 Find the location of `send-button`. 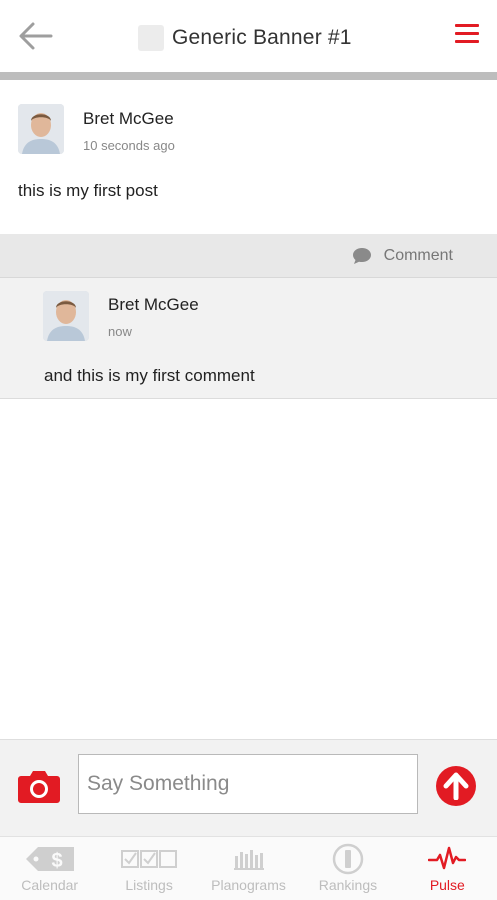

send-button is located at coordinates (456, 786).